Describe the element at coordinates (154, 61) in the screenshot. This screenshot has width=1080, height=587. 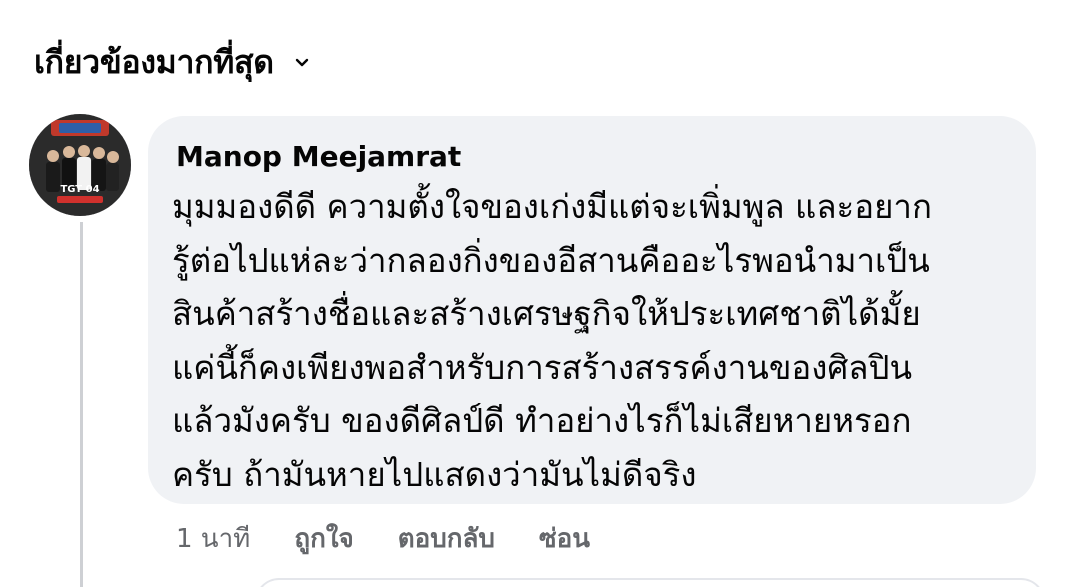
I see `sort-label: เกี่ยวข้องมากที่สุด` at that location.